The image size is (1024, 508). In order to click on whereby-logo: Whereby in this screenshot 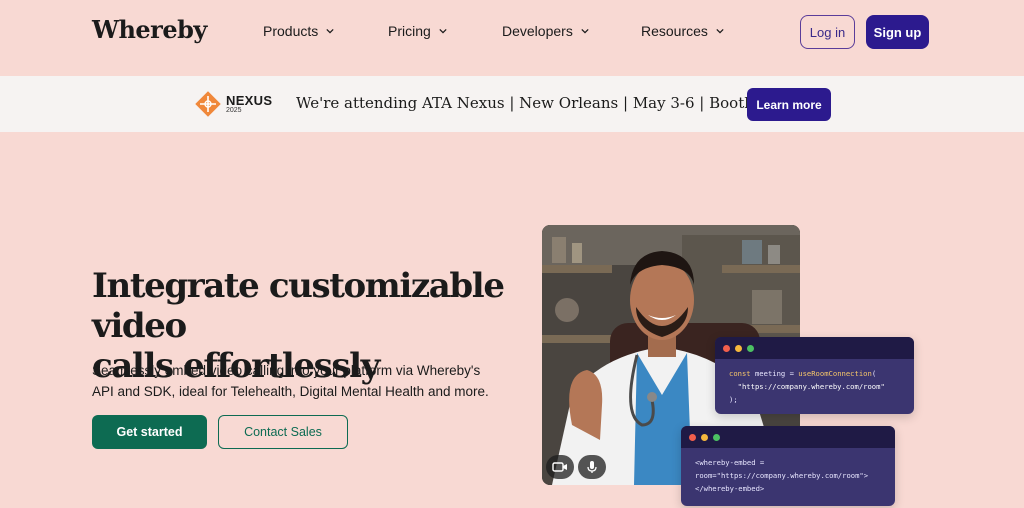, I will do `click(149, 29)`.